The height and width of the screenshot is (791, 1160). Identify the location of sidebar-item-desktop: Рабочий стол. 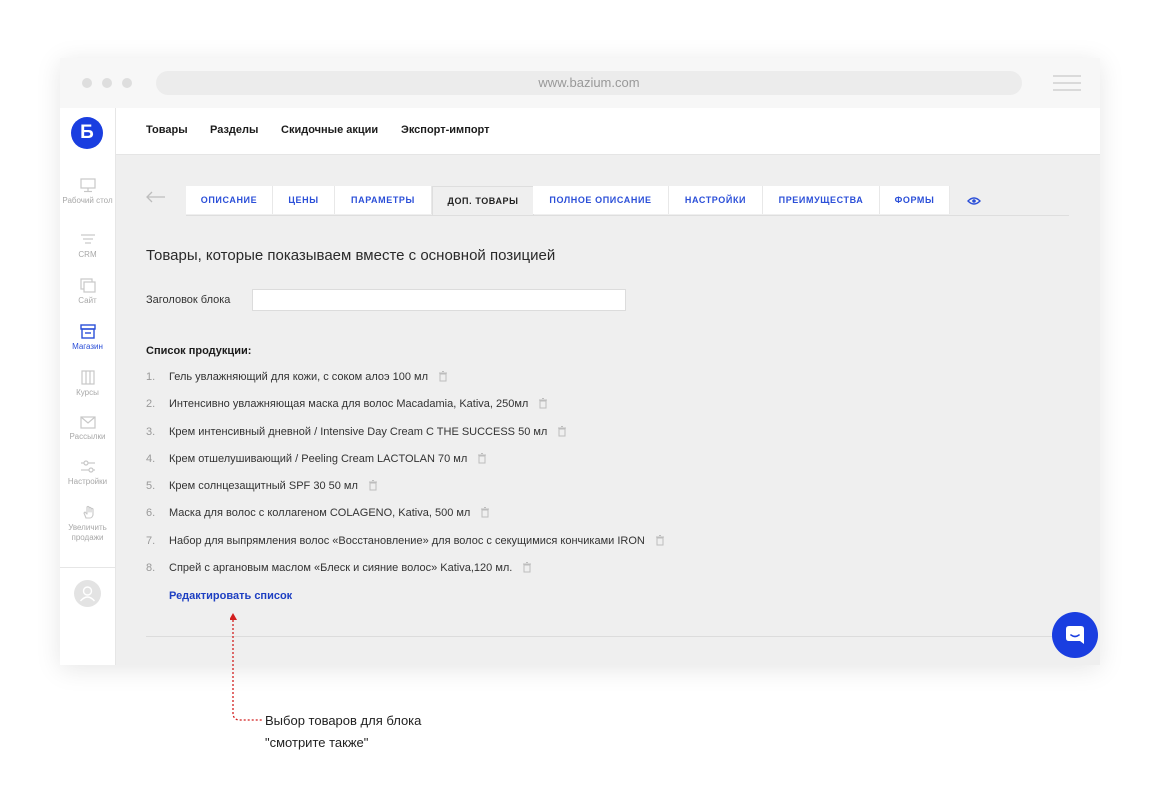
(87, 192).